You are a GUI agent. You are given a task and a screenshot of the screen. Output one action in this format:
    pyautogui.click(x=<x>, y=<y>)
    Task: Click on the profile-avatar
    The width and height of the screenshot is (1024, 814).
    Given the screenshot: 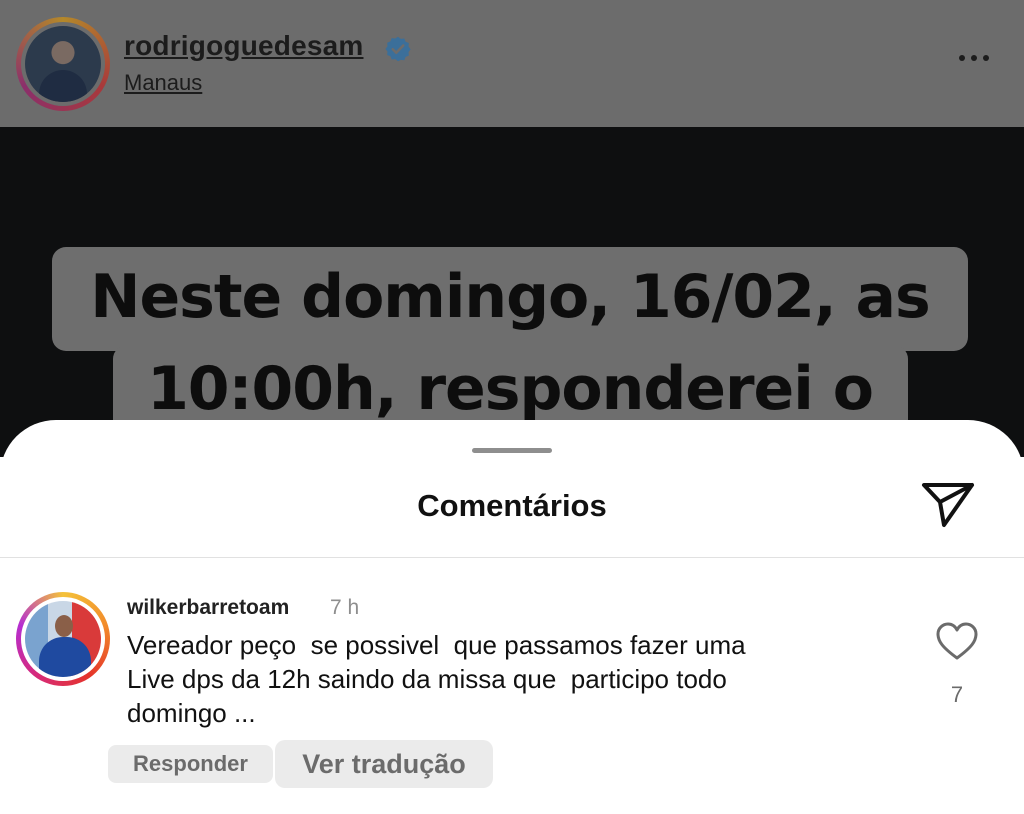 What is the action you would take?
    pyautogui.click(x=63, y=64)
    